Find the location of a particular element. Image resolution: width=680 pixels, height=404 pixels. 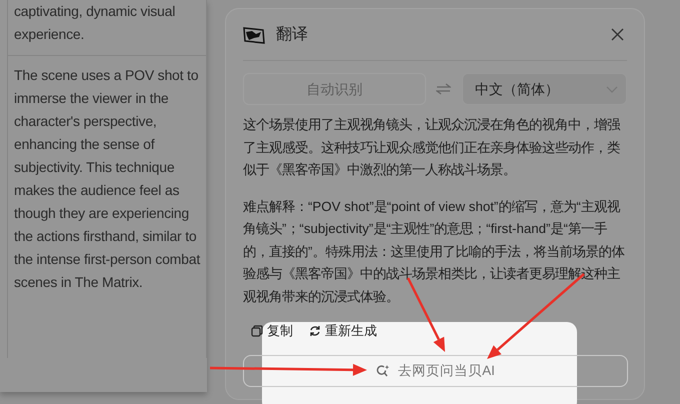

ask-ai-button: 去网页问当贝AI is located at coordinates (435, 371).